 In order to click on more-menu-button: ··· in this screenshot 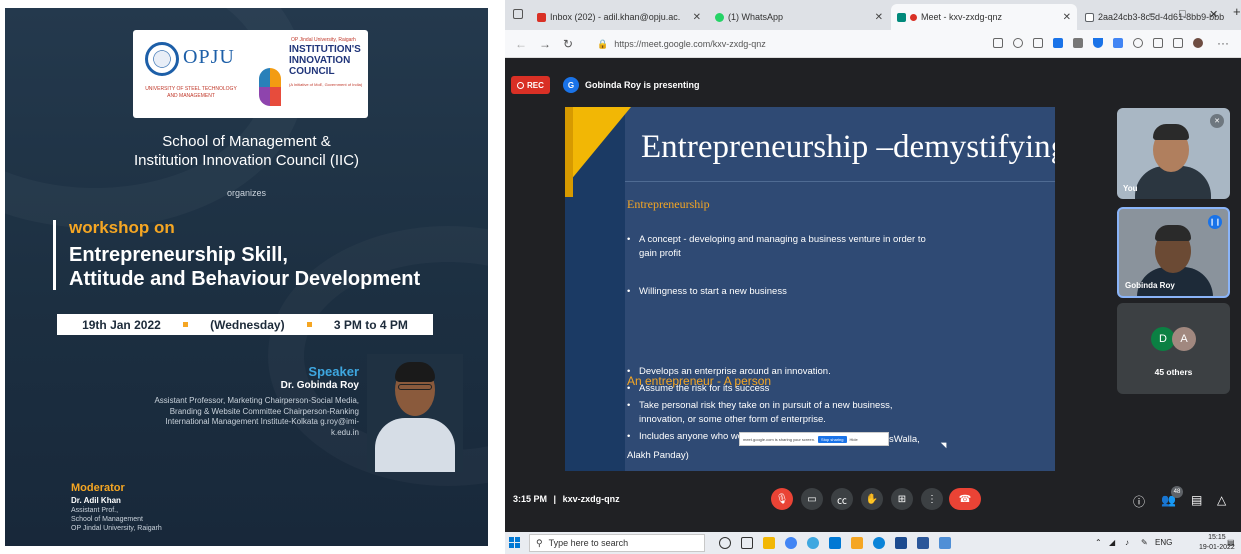, I will do `click(1223, 43)`.